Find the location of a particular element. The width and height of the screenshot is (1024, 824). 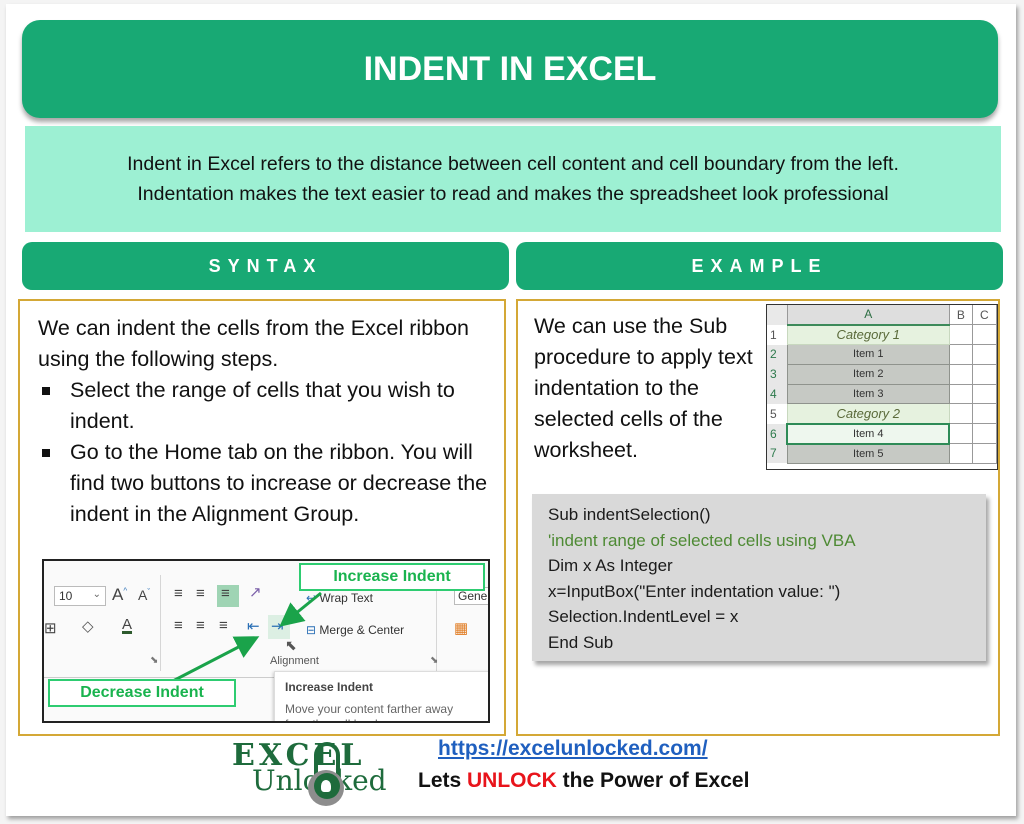

table-row: 6 Item 4 is located at coordinates (882, 433).